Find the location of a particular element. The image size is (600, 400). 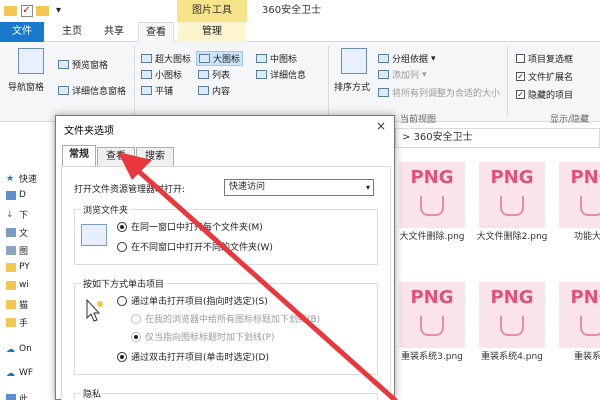

small-icons-icon is located at coordinates (146, 74).